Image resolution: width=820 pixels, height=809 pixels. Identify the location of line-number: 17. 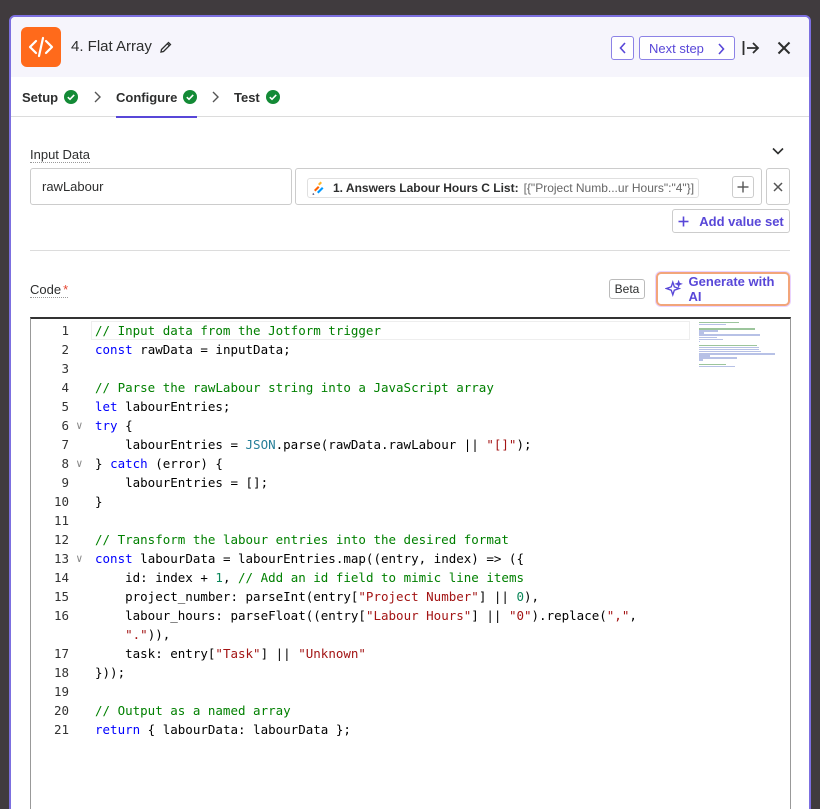
(61, 653).